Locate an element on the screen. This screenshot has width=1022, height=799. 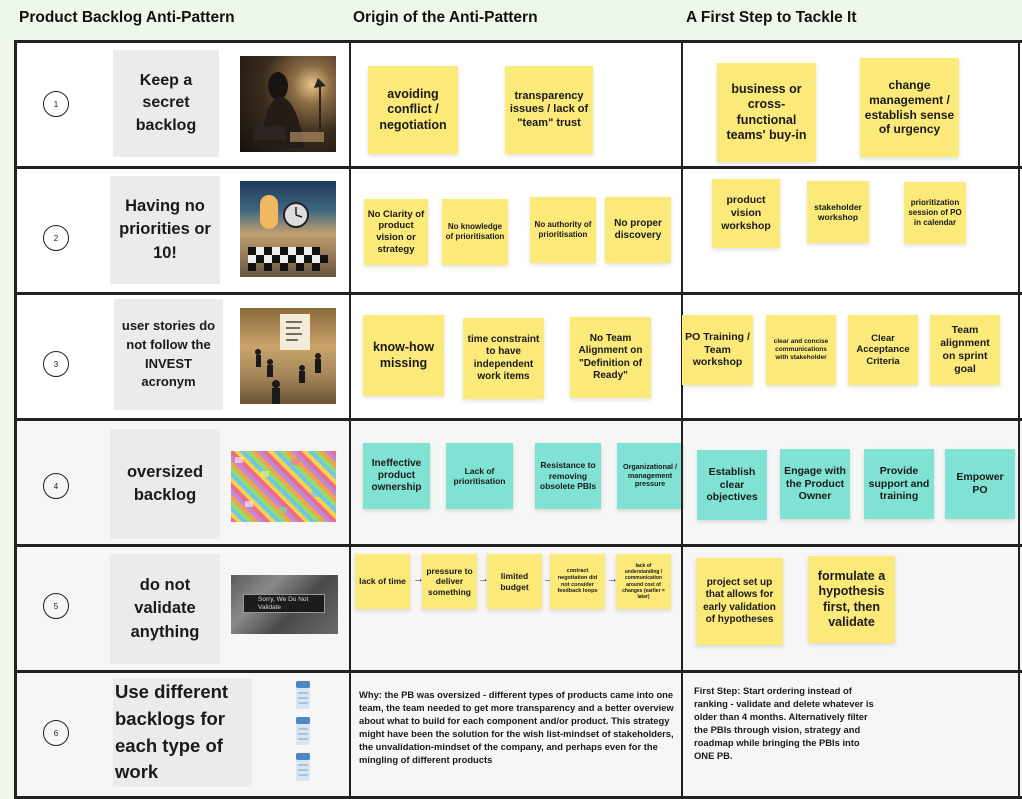
image-no-validate-sign: Sorry, We Do Not Validate is located at coordinates (284, 604).